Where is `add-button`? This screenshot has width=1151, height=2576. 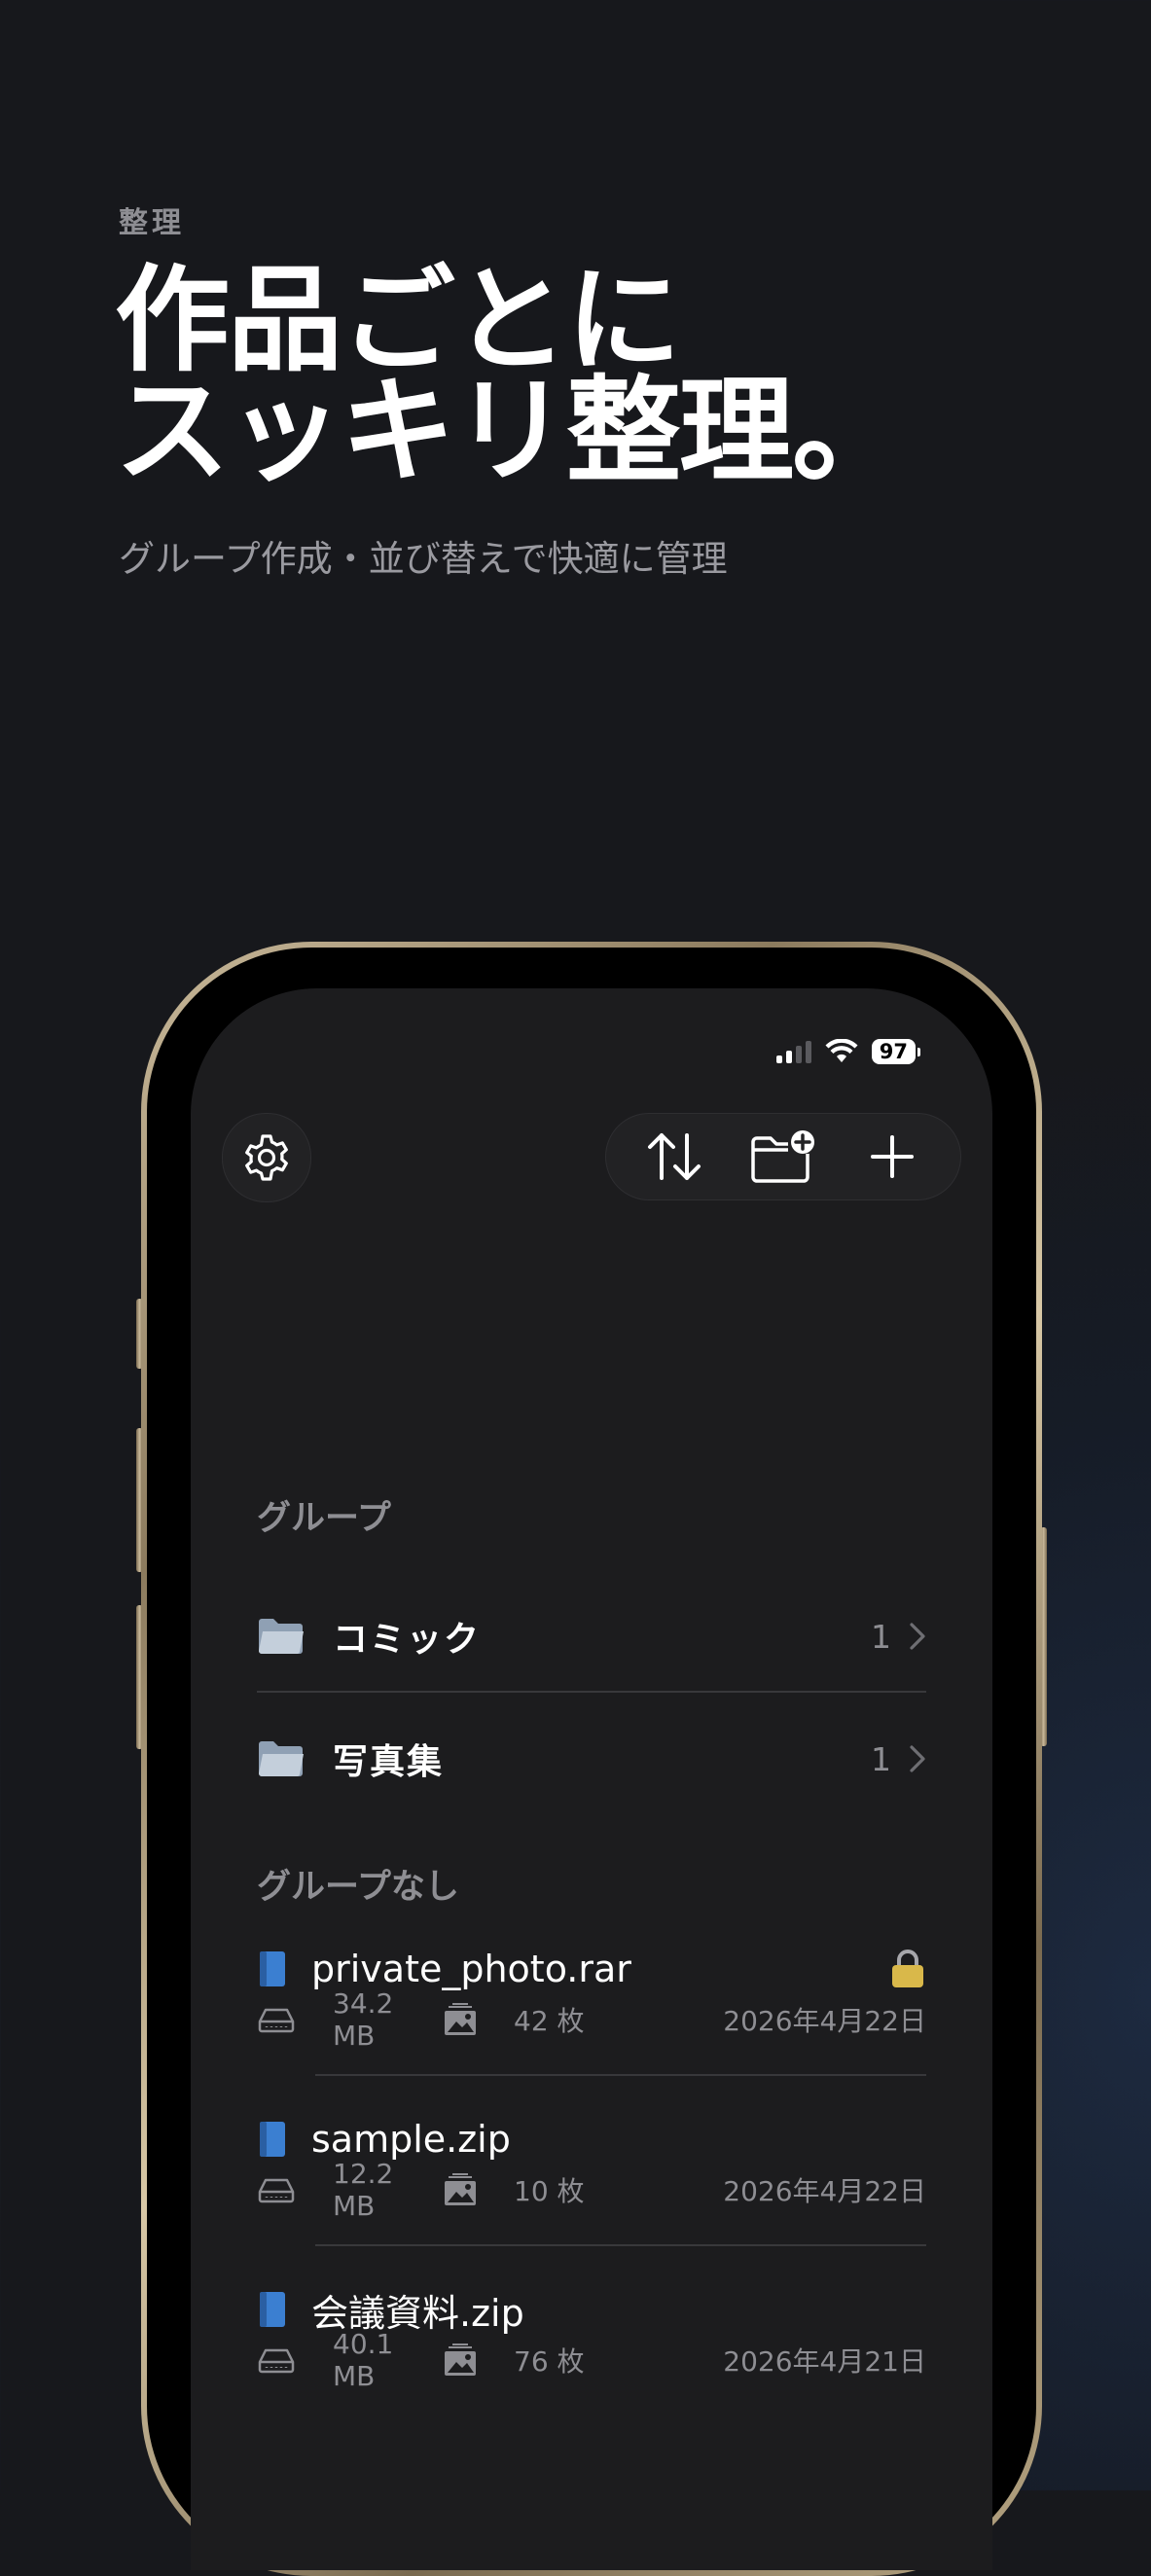
add-button is located at coordinates (892, 1157).